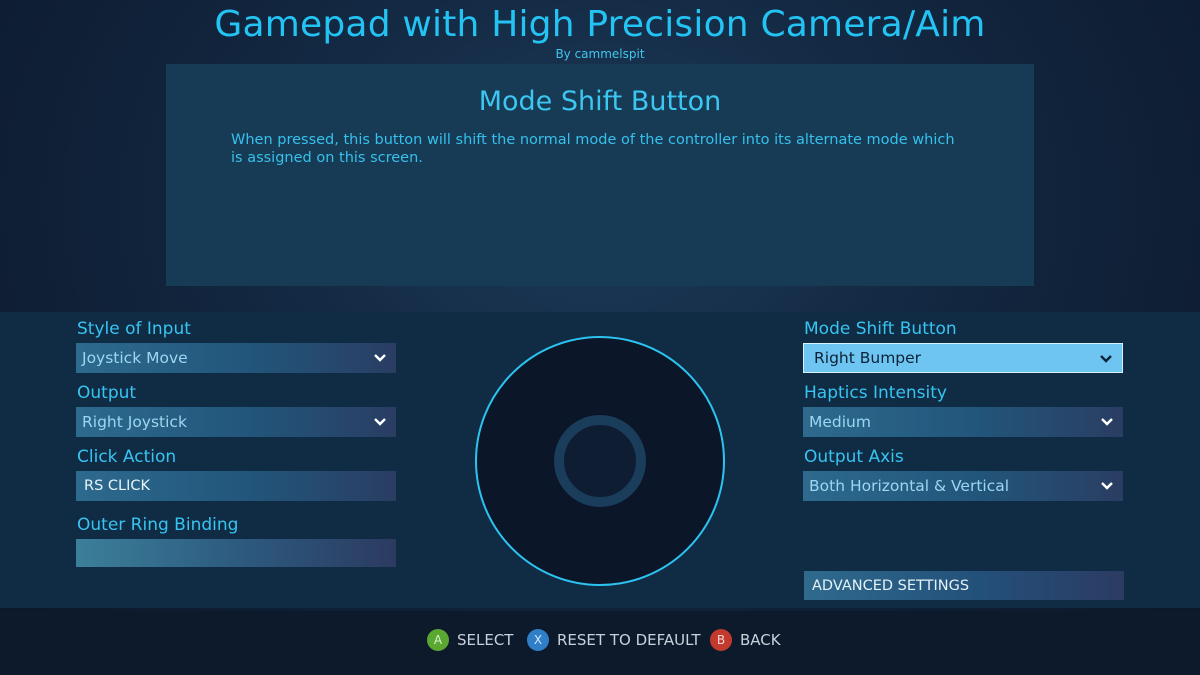 The width and height of the screenshot is (1200, 675). I want to click on output-label: Output, so click(107, 393).